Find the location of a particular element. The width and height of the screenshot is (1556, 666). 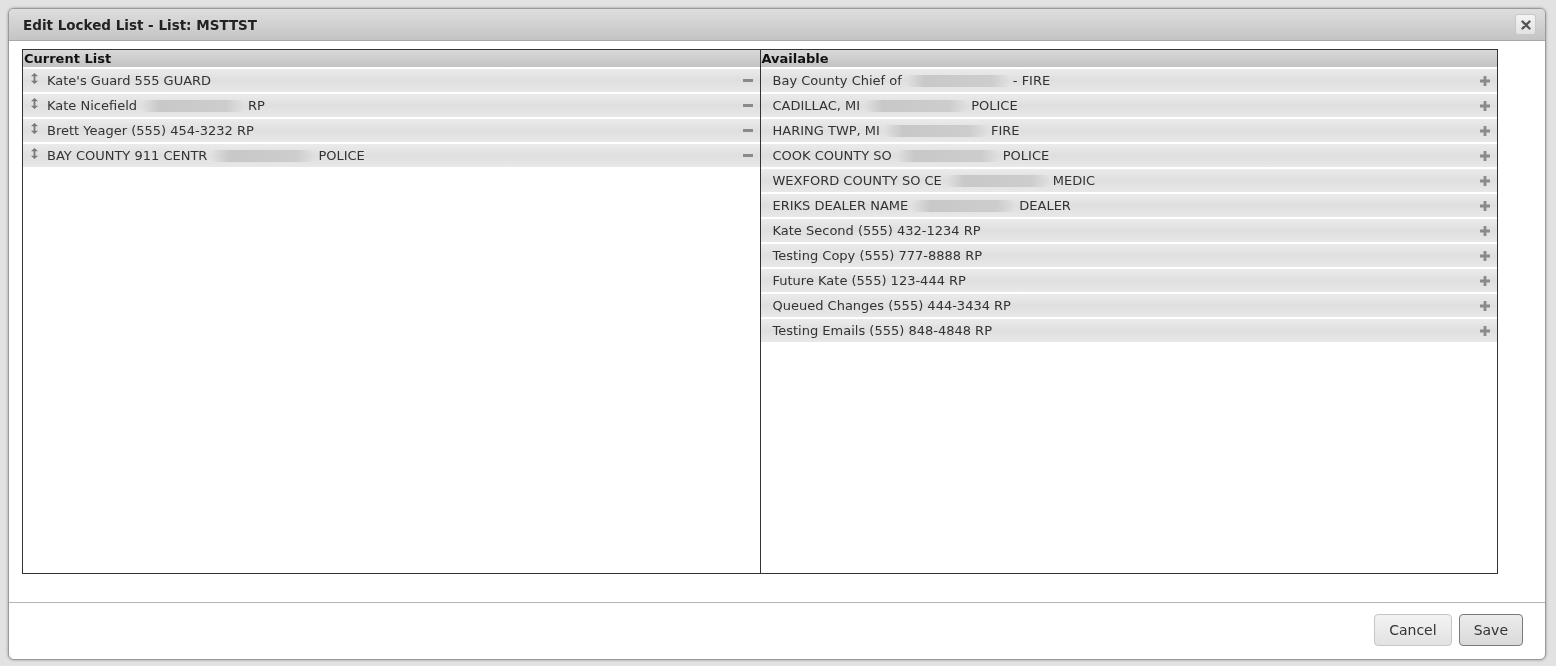

item-name: Bay County Chief of is located at coordinates (837, 80).